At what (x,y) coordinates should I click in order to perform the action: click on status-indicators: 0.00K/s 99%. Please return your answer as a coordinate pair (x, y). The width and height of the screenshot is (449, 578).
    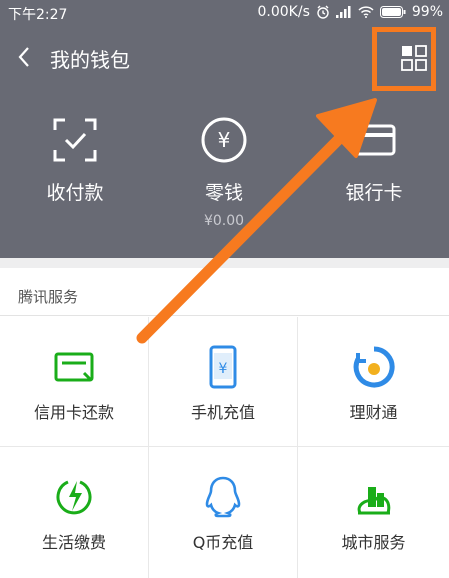
    Looking at the image, I should click on (351, 12).